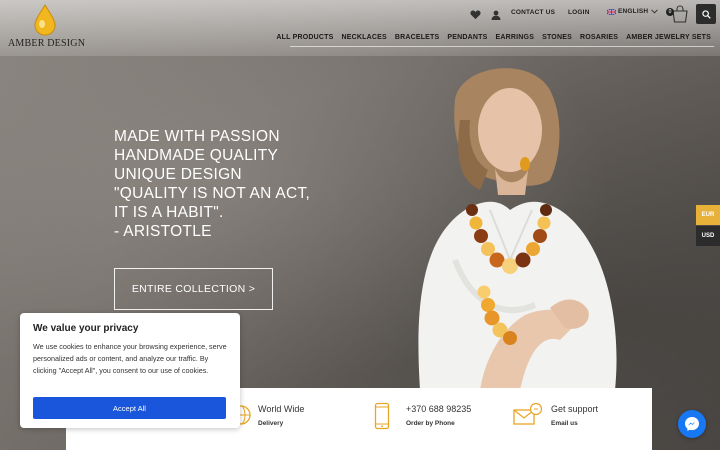 The image size is (720, 450). Describe the element at coordinates (611, 11) in the screenshot. I see `uk-flag-icon` at that location.